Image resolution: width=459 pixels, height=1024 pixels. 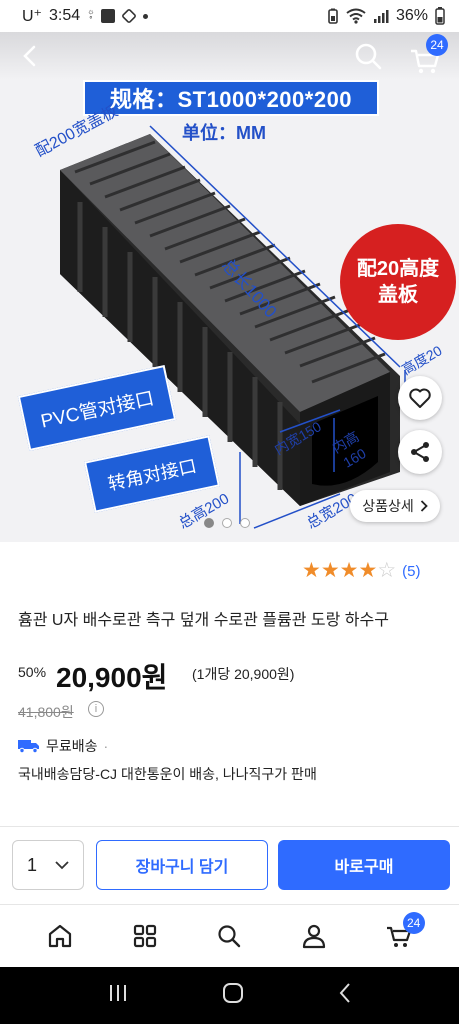 I want to click on person-icon, so click(x=314, y=936).